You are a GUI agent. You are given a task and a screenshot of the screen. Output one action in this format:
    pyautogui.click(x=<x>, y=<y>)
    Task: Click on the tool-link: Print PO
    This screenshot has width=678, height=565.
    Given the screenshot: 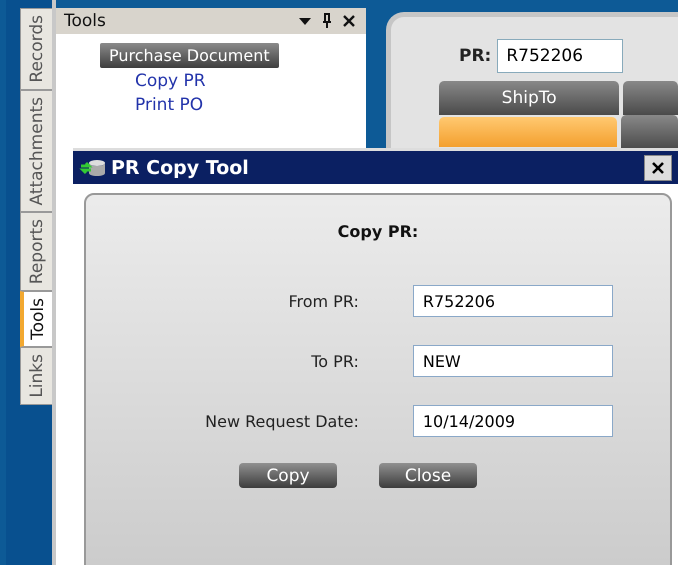 What is the action you would take?
    pyautogui.click(x=169, y=105)
    